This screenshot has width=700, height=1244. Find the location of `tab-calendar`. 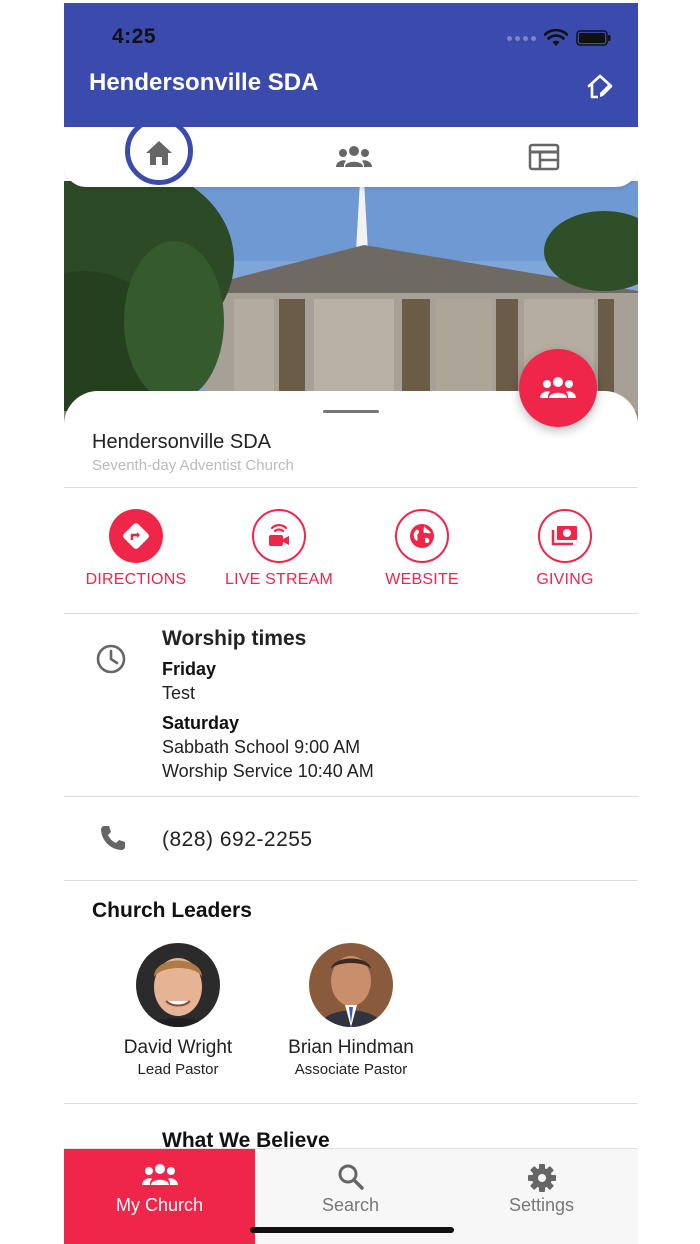

tab-calendar is located at coordinates (544, 157).